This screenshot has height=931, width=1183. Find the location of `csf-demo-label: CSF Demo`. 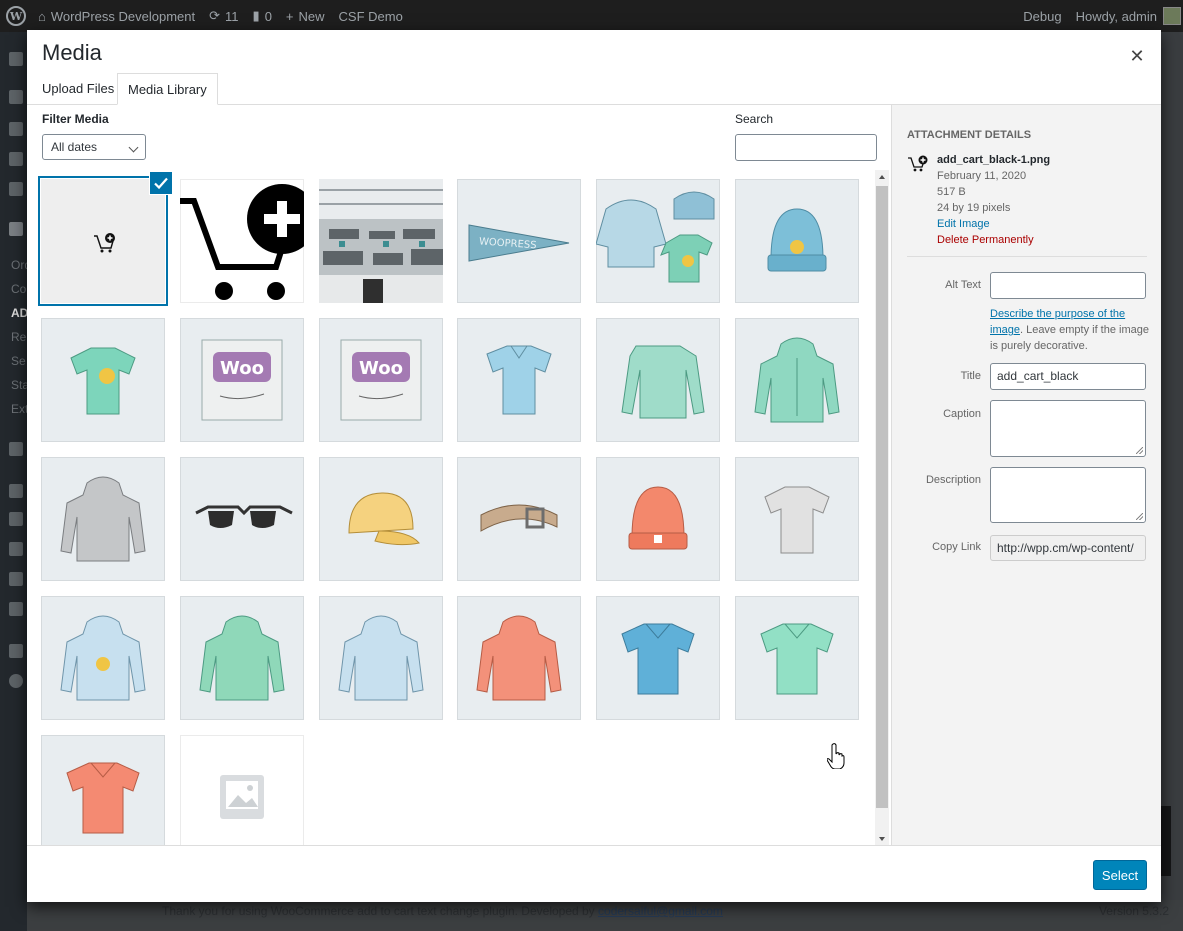

csf-demo-label: CSF Demo is located at coordinates (370, 16).